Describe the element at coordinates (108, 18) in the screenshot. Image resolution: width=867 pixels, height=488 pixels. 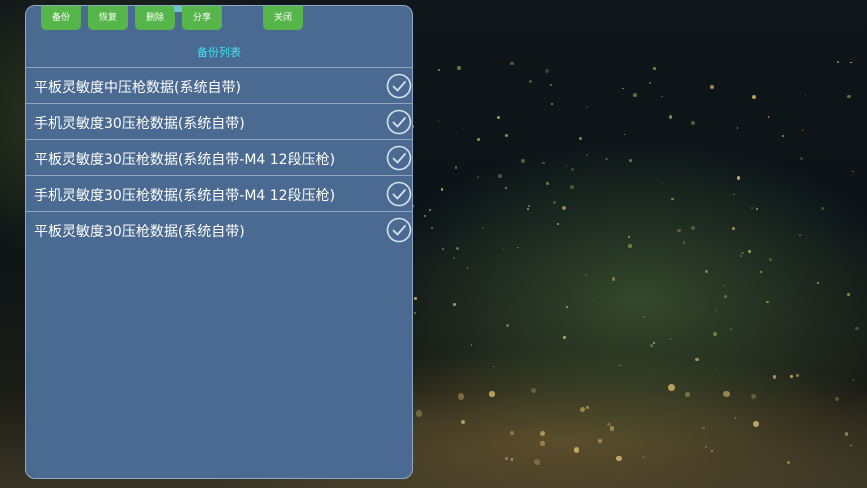
I see `restore-button: 恢复` at that location.